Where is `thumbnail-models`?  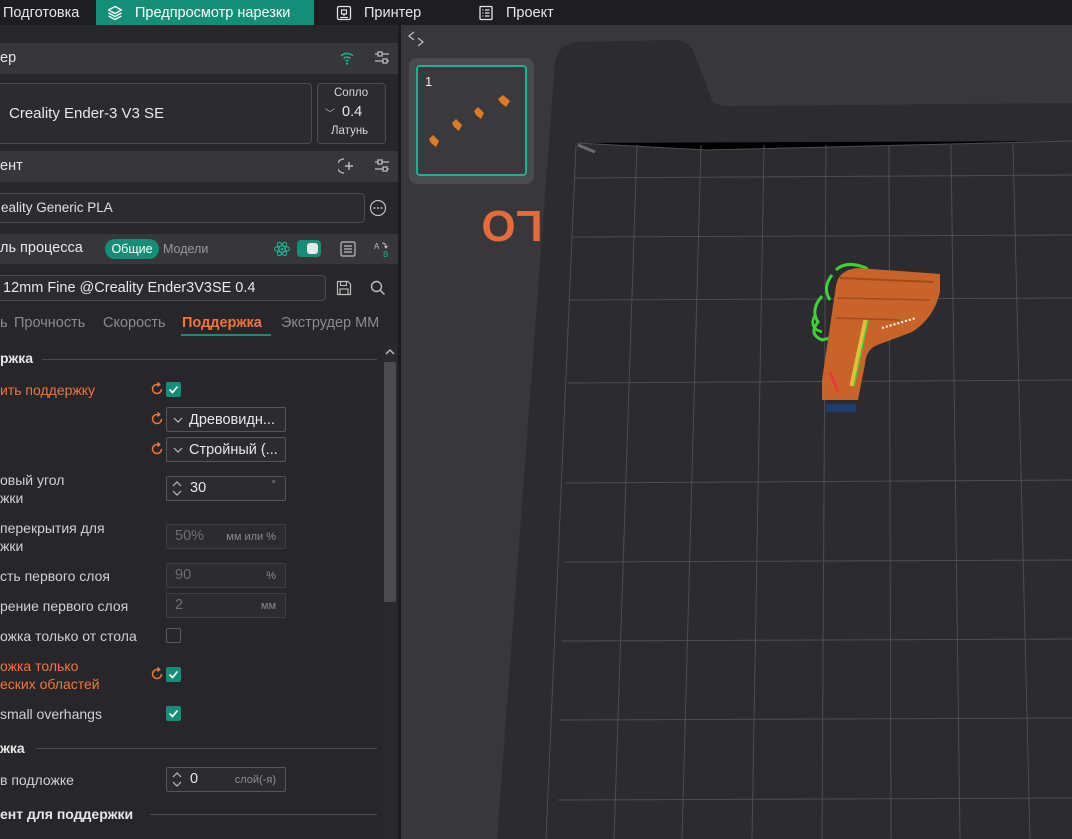 thumbnail-models is located at coordinates (469, 121).